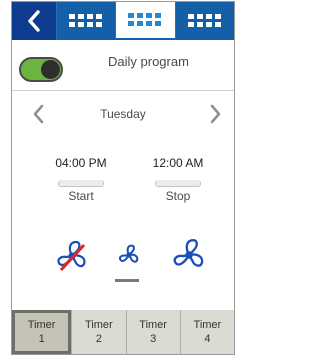 Image resolution: width=320 pixels, height=357 pixels. What do you see at coordinates (81, 196) in the screenshot?
I see `start-label: Start` at bounding box center [81, 196].